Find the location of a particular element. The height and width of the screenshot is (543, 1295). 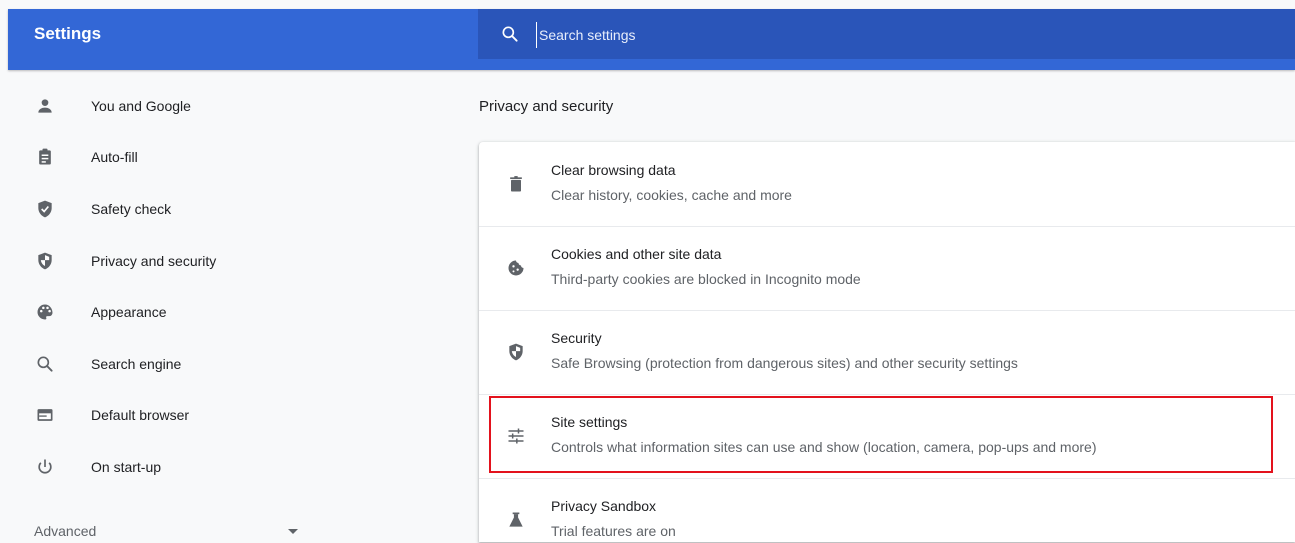

sidebar-item-label: Search engine is located at coordinates (136, 364).